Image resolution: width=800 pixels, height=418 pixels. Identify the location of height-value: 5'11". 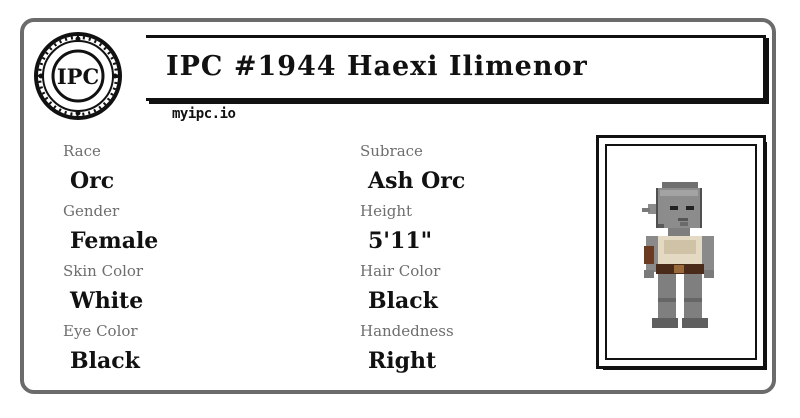
(400, 241).